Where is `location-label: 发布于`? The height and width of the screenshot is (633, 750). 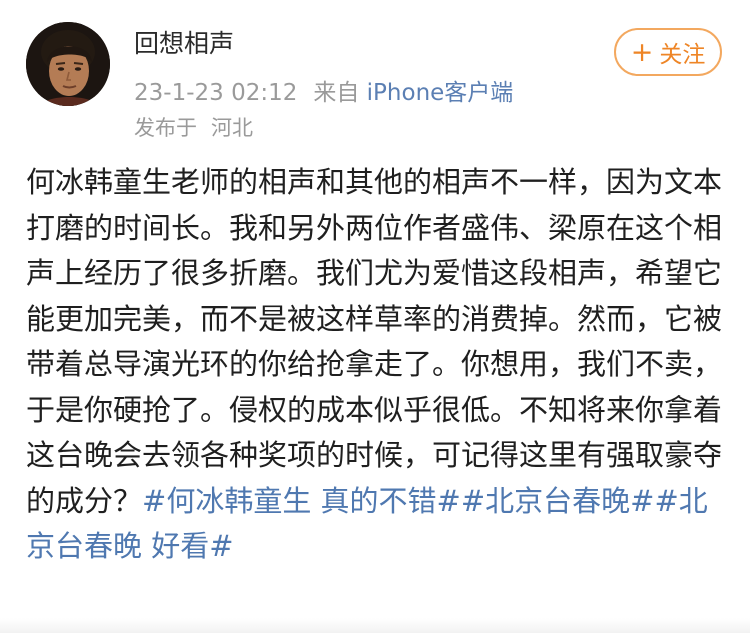 location-label: 发布于 is located at coordinates (165, 128).